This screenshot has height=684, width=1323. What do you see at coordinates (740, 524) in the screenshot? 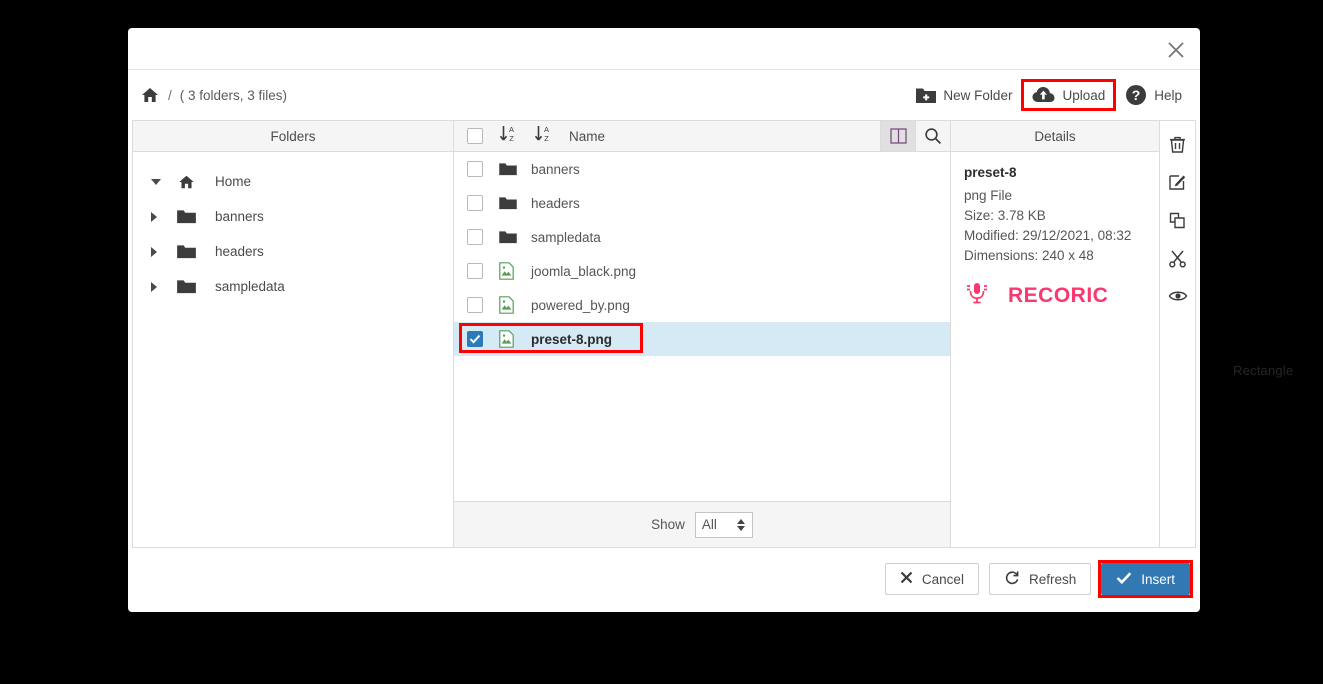
I see `spinner-arrows-icon` at bounding box center [740, 524].